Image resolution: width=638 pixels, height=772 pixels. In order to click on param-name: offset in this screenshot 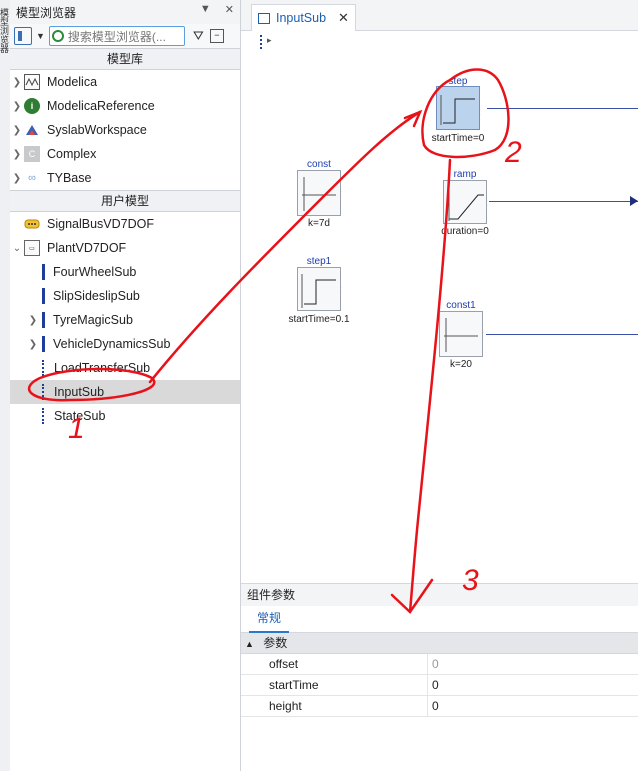, I will do `click(334, 664)`.